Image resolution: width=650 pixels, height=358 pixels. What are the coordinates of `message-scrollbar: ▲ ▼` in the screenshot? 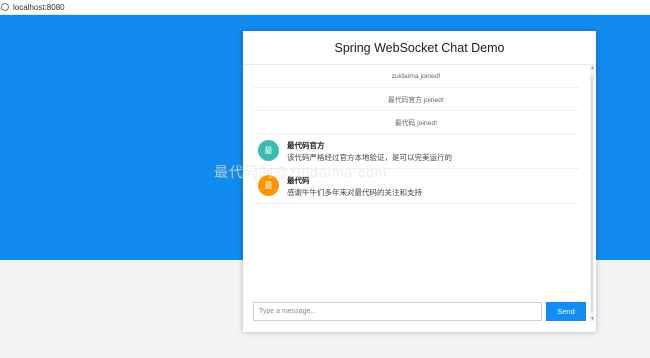 It's located at (592, 193).